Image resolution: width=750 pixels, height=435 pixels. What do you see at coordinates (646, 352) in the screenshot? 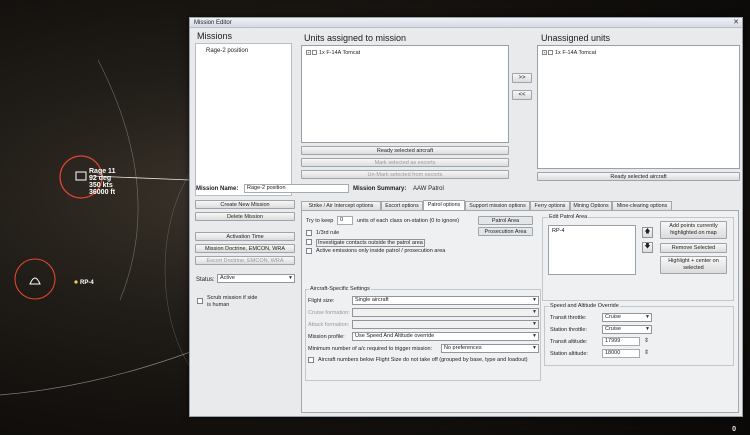
I see `station-altitude-spinner-icon: ⇕` at bounding box center [646, 352].